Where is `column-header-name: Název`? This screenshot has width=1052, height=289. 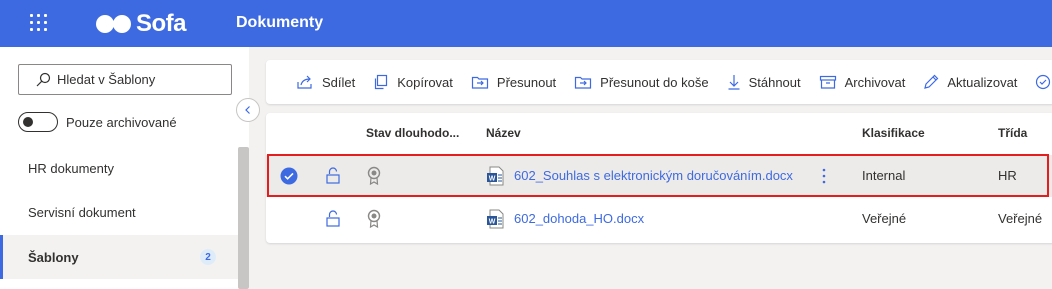 column-header-name: Název is located at coordinates (503, 133).